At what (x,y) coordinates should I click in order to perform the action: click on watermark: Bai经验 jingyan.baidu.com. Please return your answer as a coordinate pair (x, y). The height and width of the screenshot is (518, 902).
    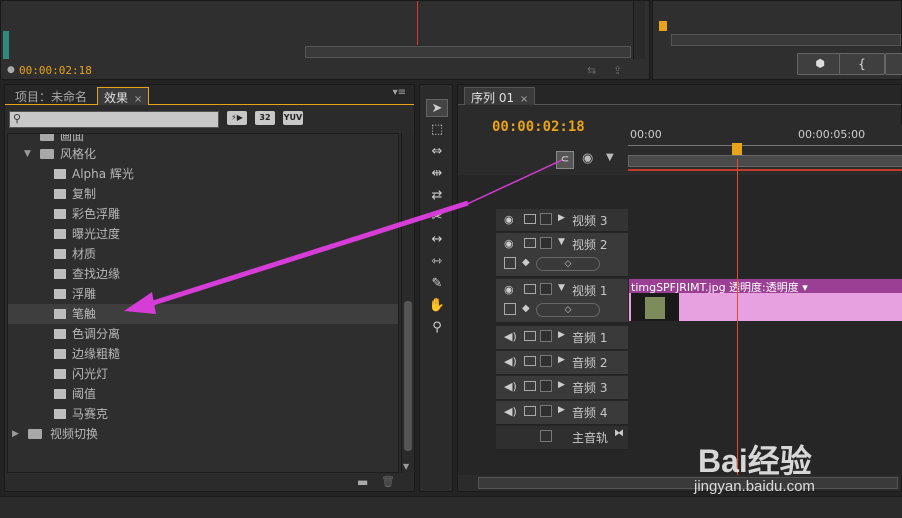
    Looking at the image, I should click on (796, 465).